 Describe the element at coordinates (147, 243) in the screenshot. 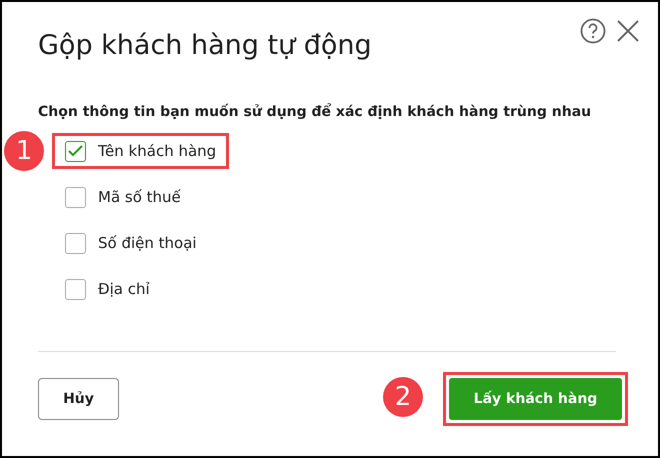

I see `checkbox-label: Số điện thoại` at that location.